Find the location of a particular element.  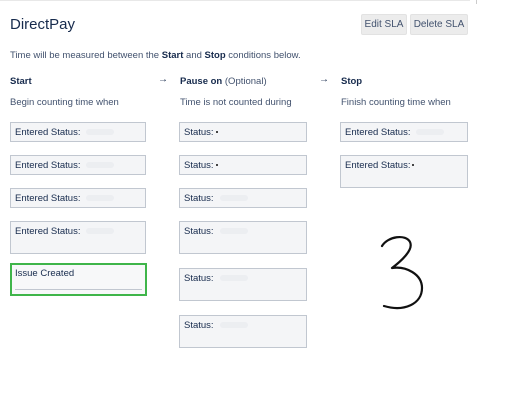

page-title: DirectPay is located at coordinates (43, 24).